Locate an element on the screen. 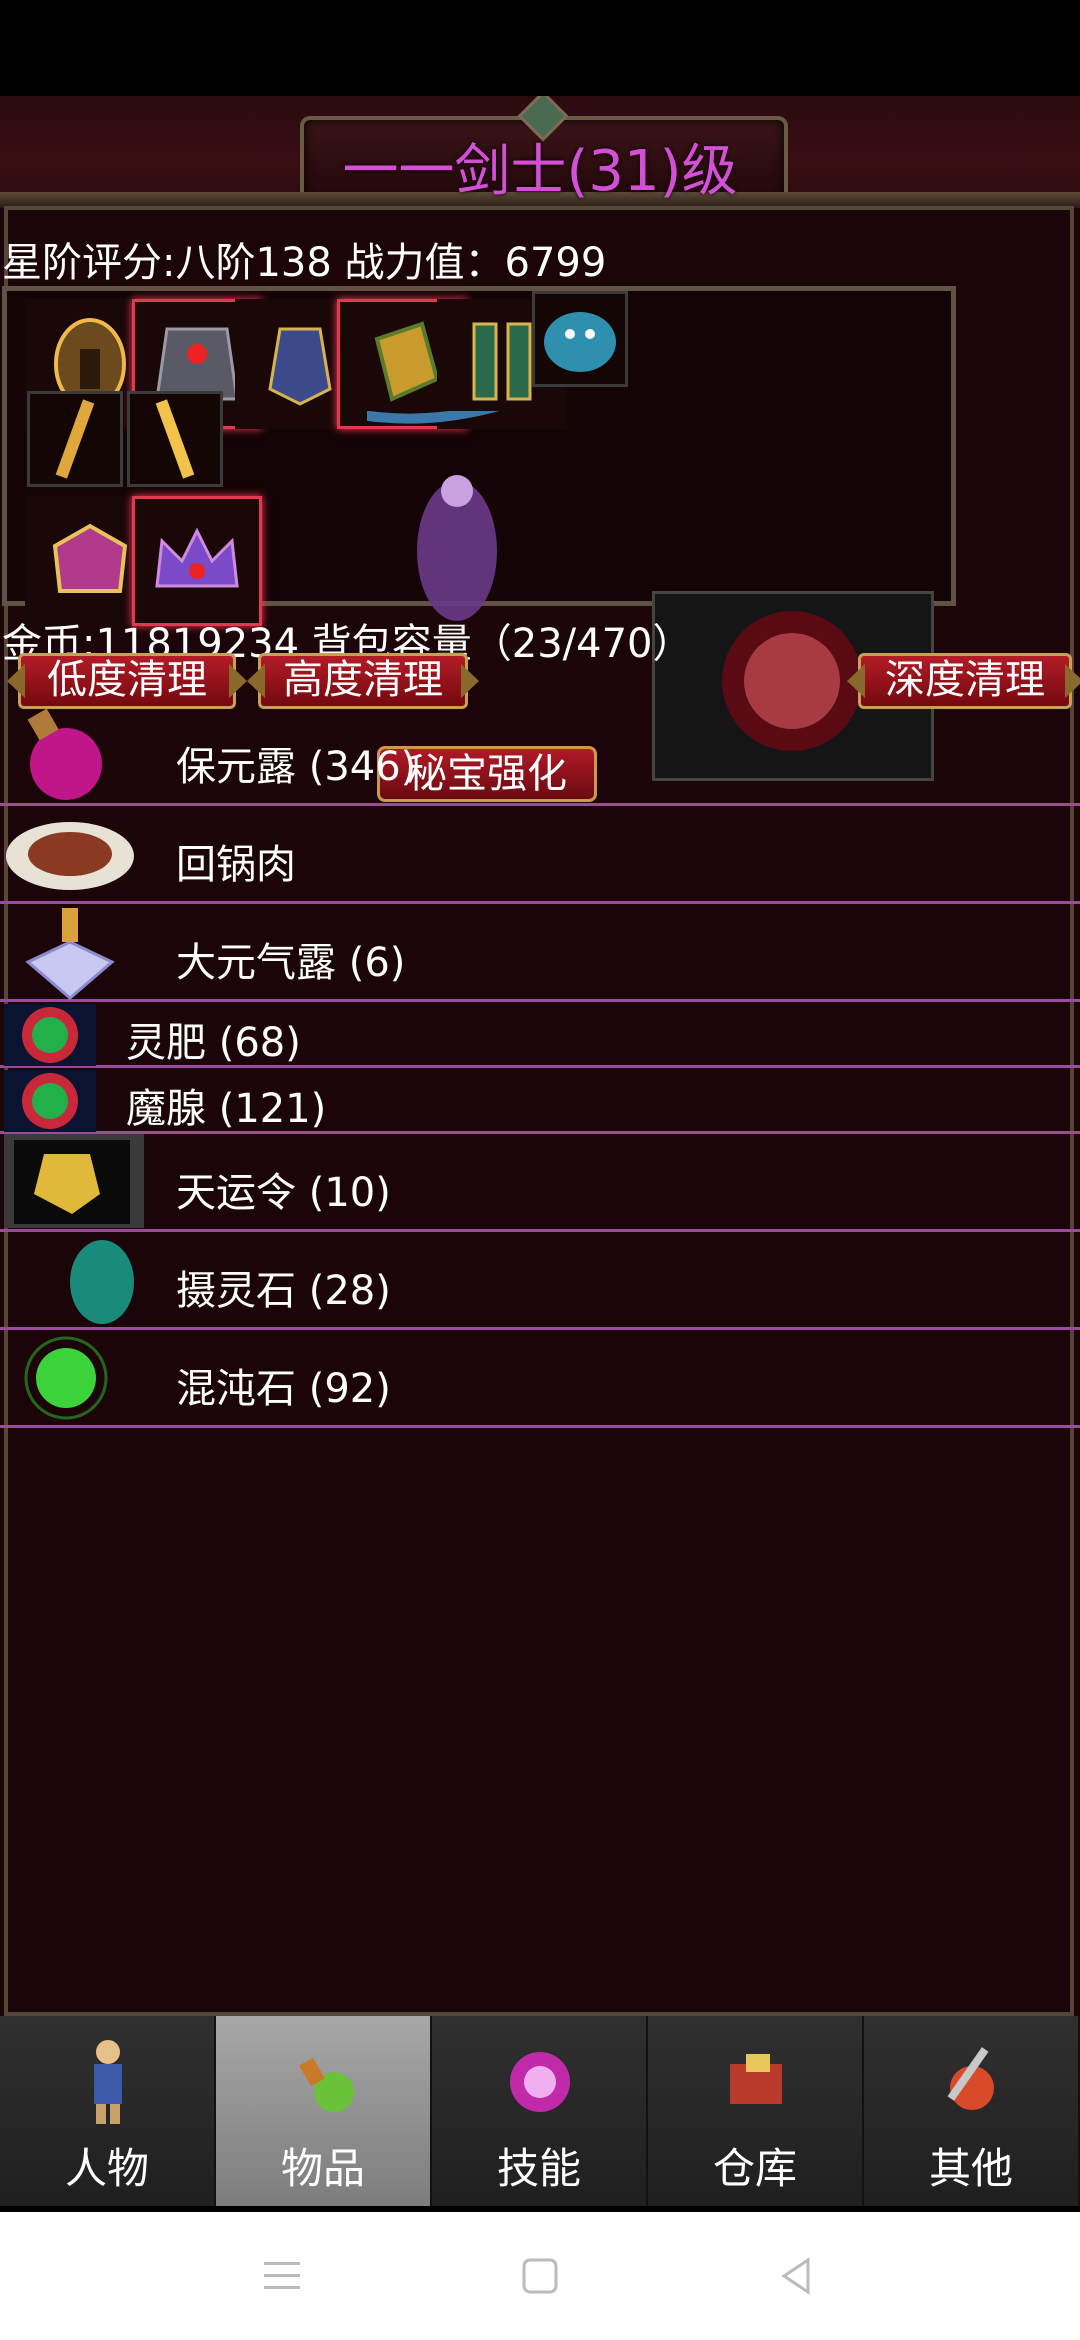  list-item: 天运令 (10) is located at coordinates (540, 1183).